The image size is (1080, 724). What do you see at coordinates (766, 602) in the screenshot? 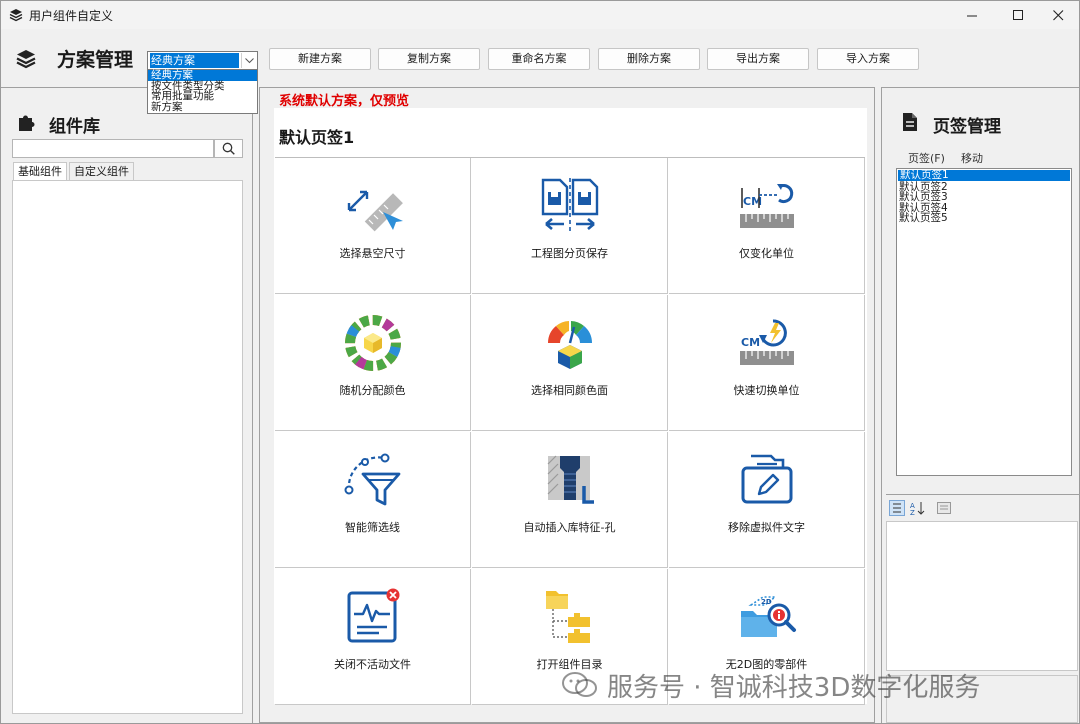
I see `svg-text: 2D` at bounding box center [766, 602].